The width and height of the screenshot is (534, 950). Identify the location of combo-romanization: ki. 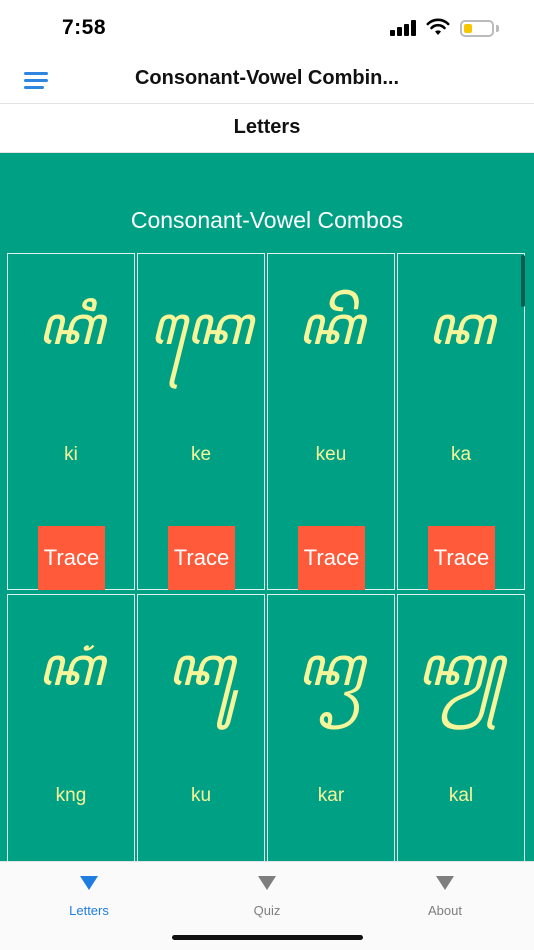
(71, 454).